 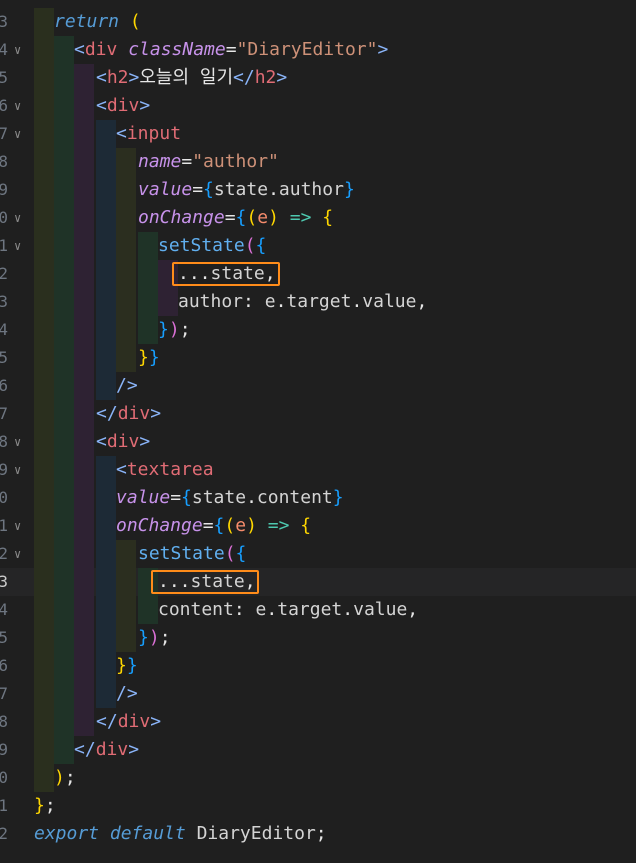 I want to click on code-line: 9 value={state.author}, so click(x=318, y=190).